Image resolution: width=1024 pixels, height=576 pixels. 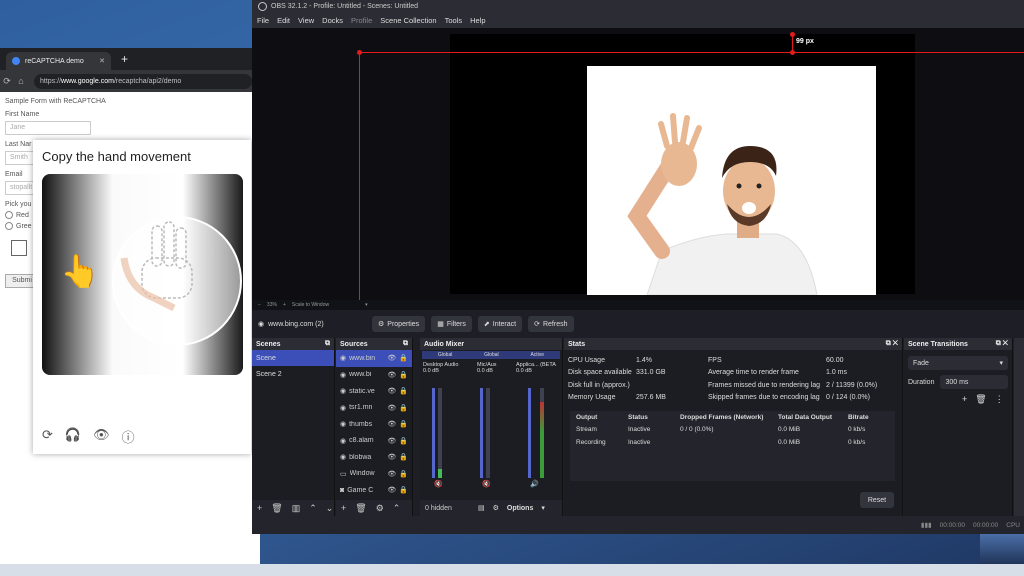 What do you see at coordinates (555, 324) in the screenshot?
I see `refresh-label: Refresh` at bounding box center [555, 324].